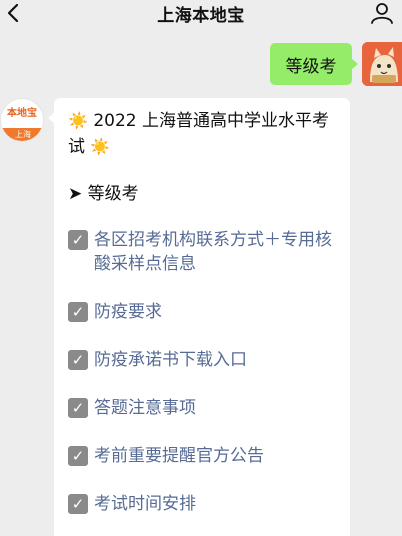  What do you see at coordinates (14, 13) in the screenshot?
I see `back-chevron-icon` at bounding box center [14, 13].